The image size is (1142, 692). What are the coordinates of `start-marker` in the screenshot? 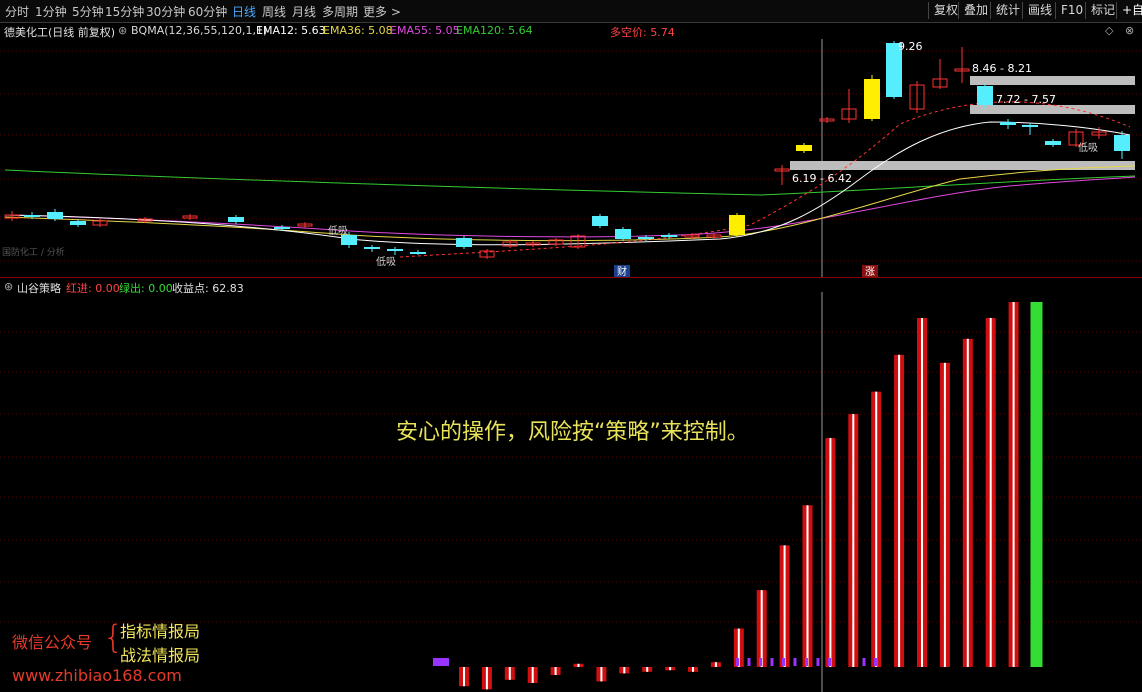 It's located at (441, 662).